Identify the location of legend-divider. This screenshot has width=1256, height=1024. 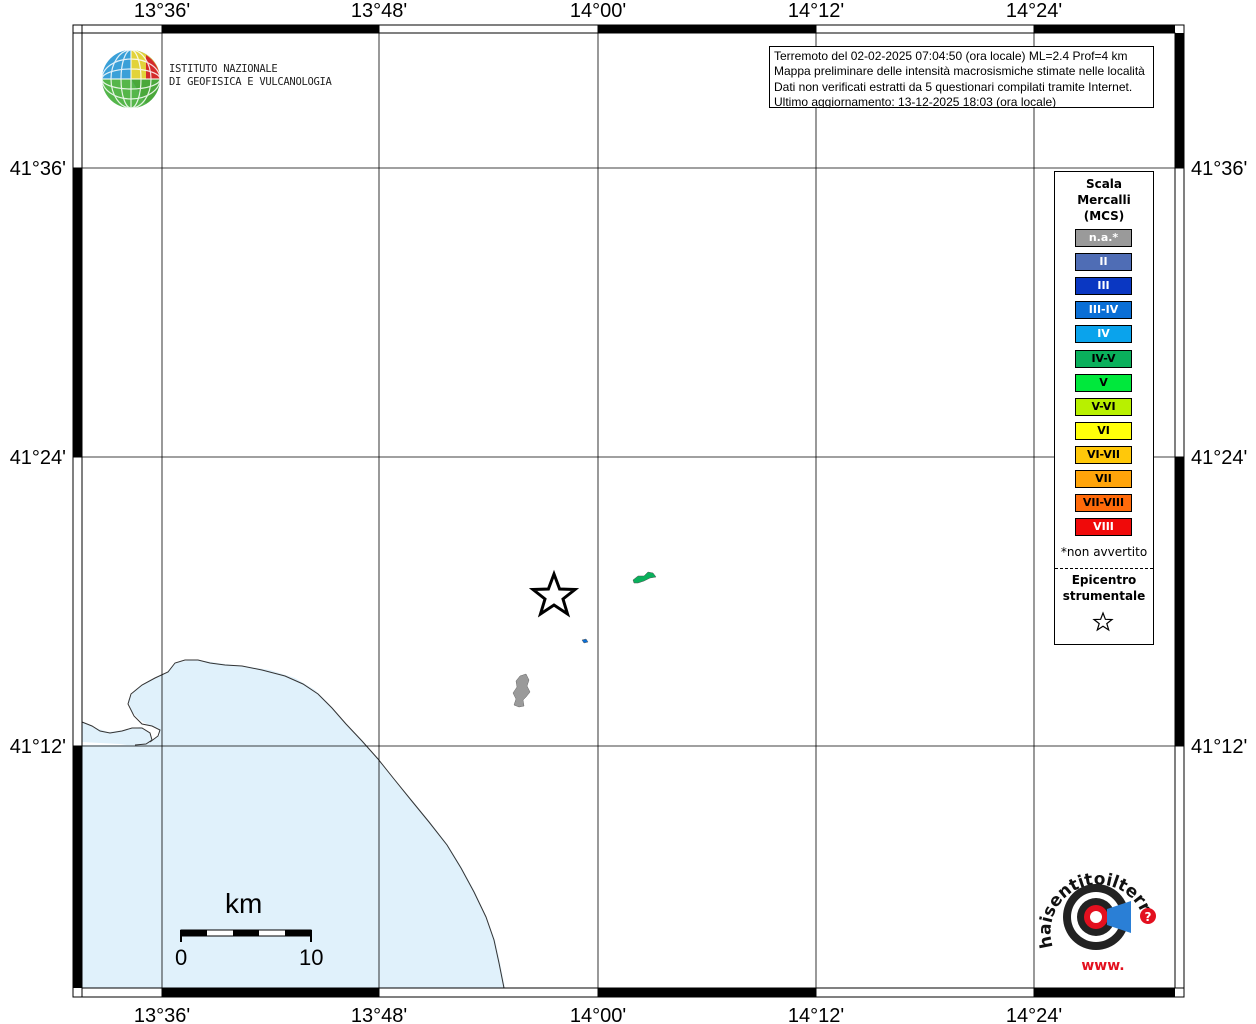
(1104, 568).